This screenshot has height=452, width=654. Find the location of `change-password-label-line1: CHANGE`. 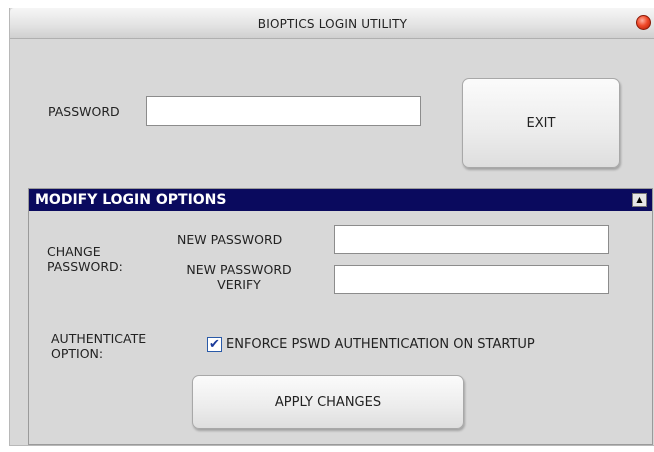

change-password-label-line1: CHANGE is located at coordinates (74, 251).